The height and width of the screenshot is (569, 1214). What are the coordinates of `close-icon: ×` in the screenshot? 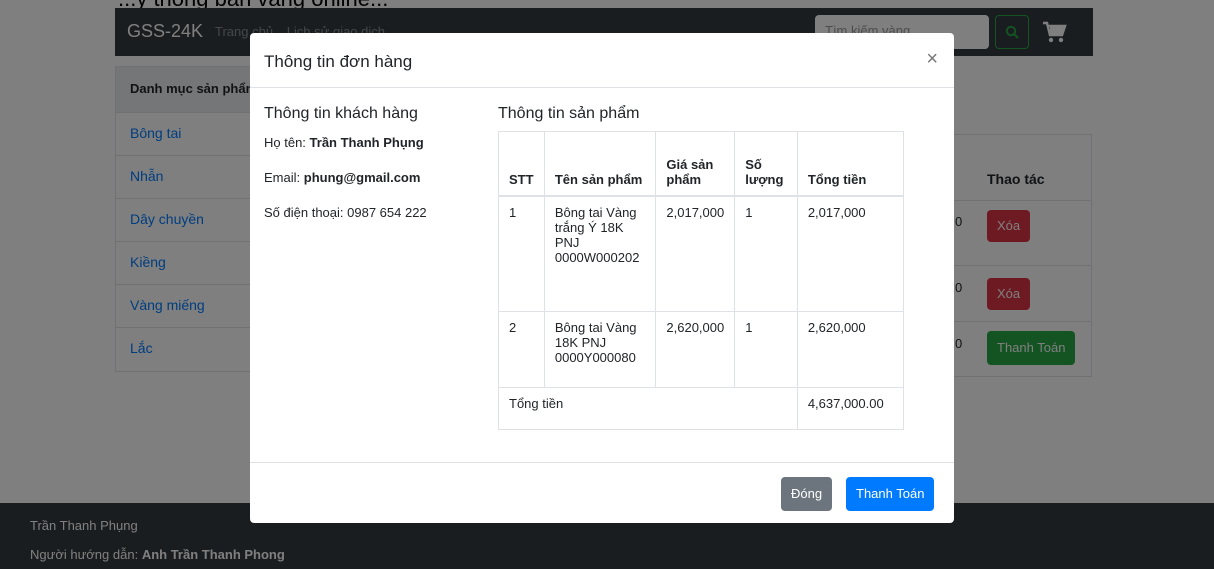 It's located at (932, 59).